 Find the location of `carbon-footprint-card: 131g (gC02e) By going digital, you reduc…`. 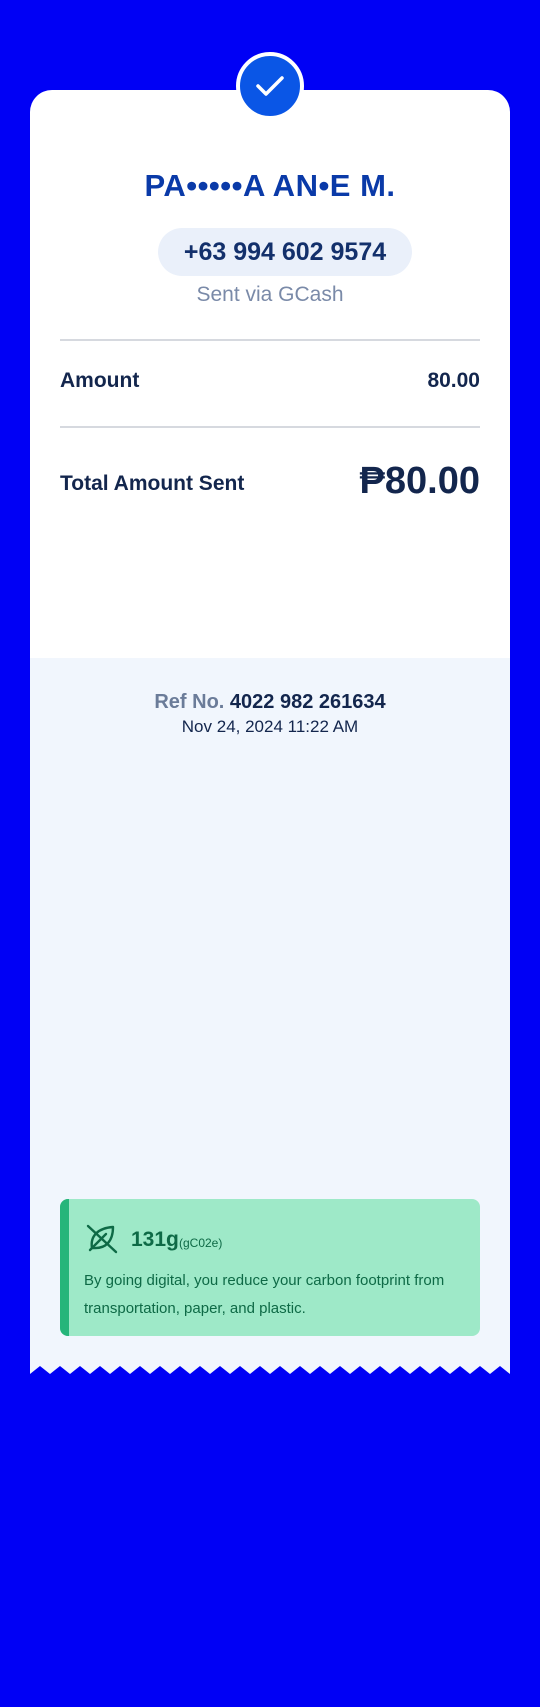

carbon-footprint-card: 131g (gC02e) By going digital, you reduc… is located at coordinates (270, 1267).